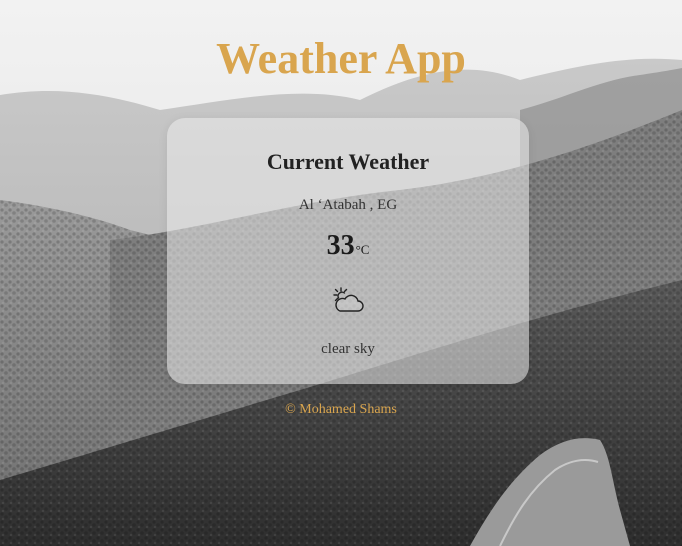 The width and height of the screenshot is (682, 546). I want to click on card-heading: Current Weather, so click(348, 161).